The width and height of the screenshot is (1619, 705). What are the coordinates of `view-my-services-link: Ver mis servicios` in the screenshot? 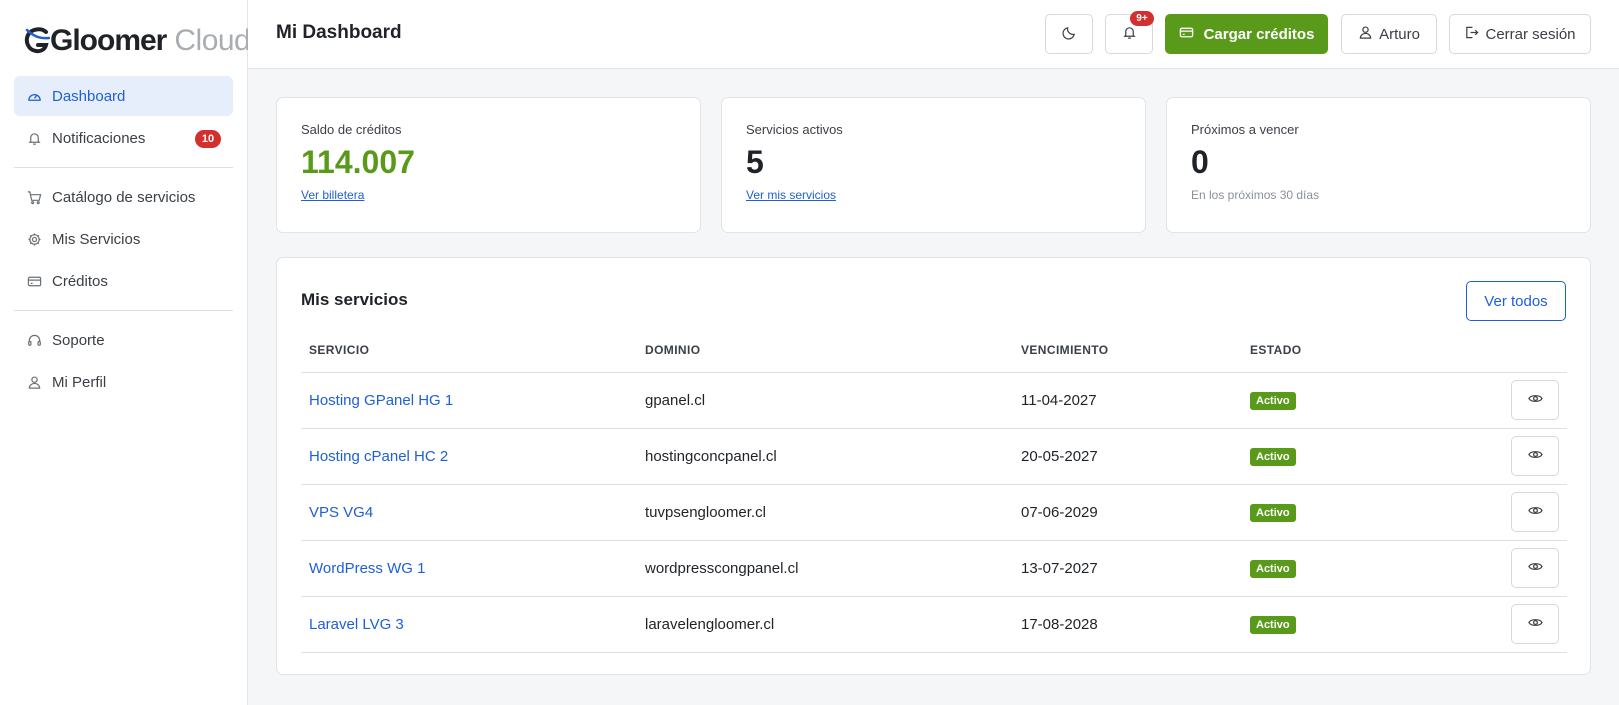 It's located at (791, 195).